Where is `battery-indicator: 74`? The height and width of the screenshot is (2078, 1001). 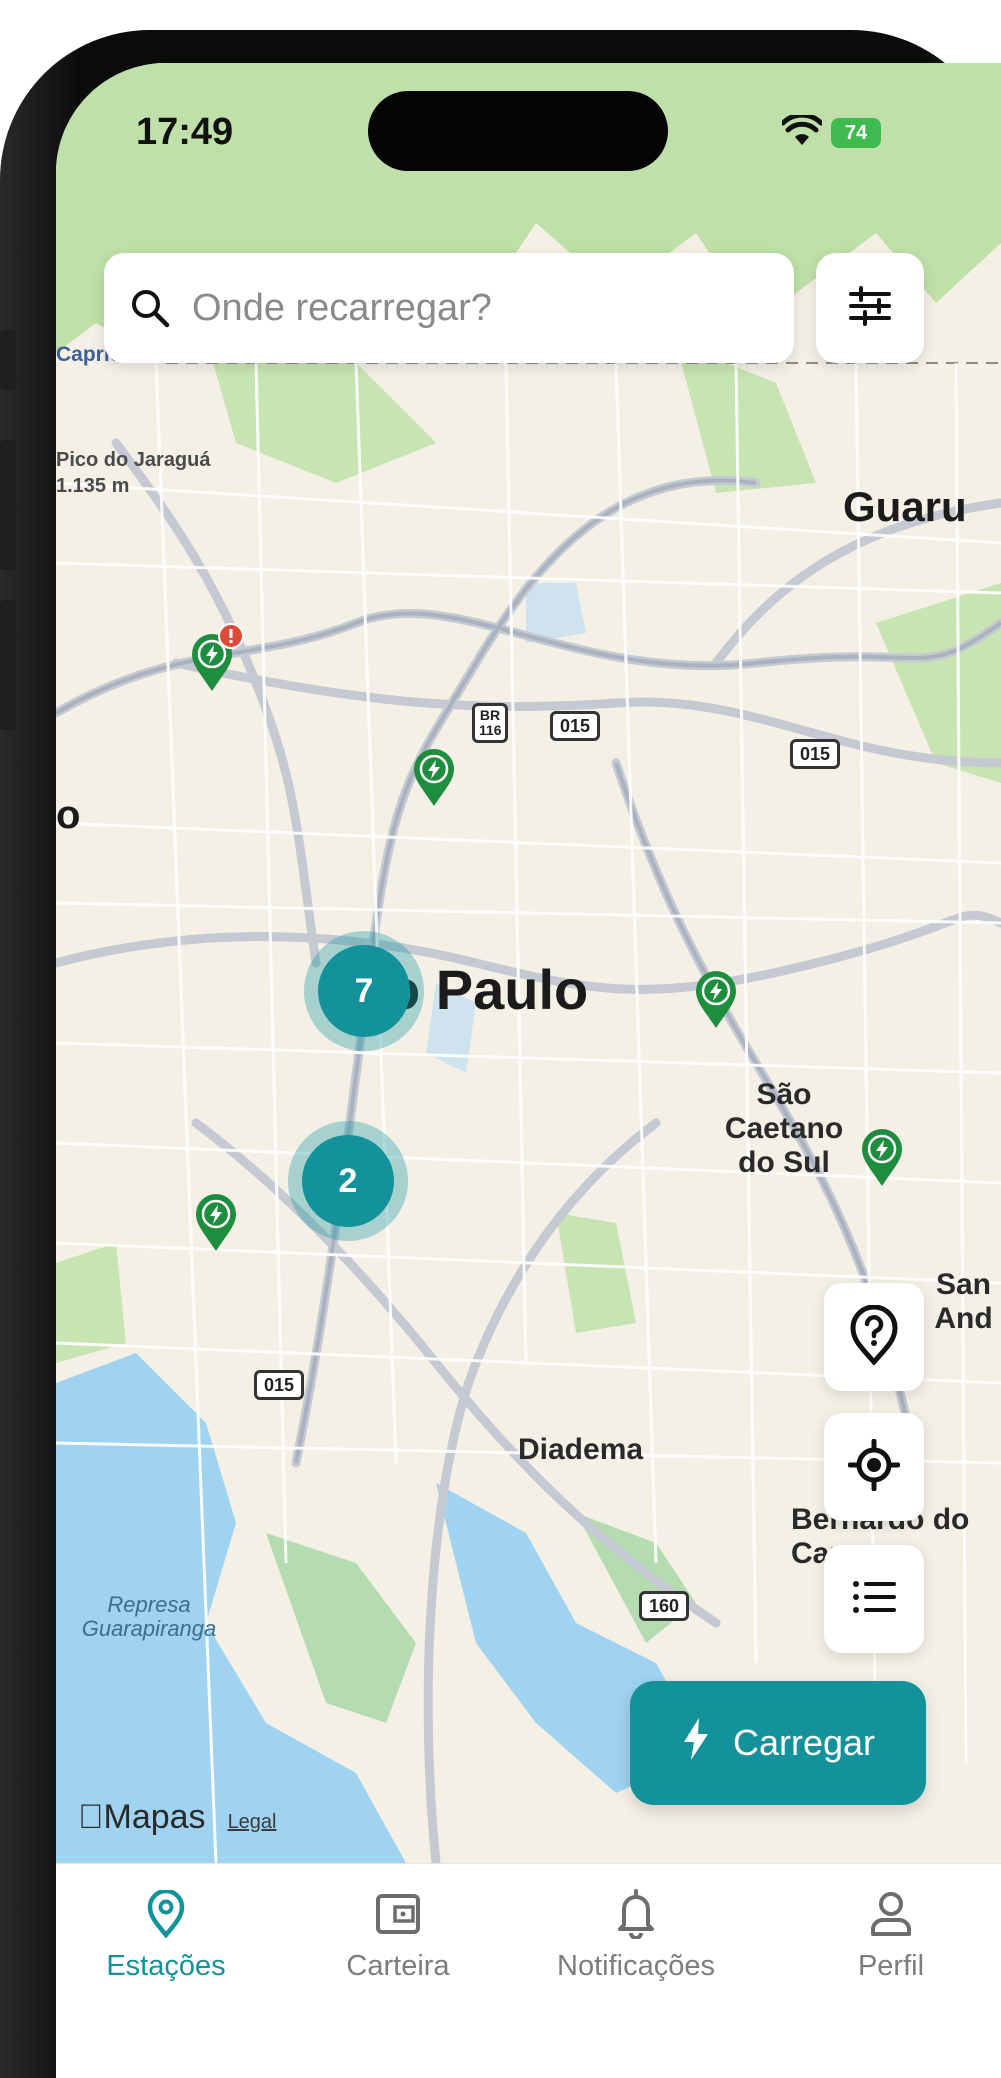 battery-indicator: 74 is located at coordinates (856, 133).